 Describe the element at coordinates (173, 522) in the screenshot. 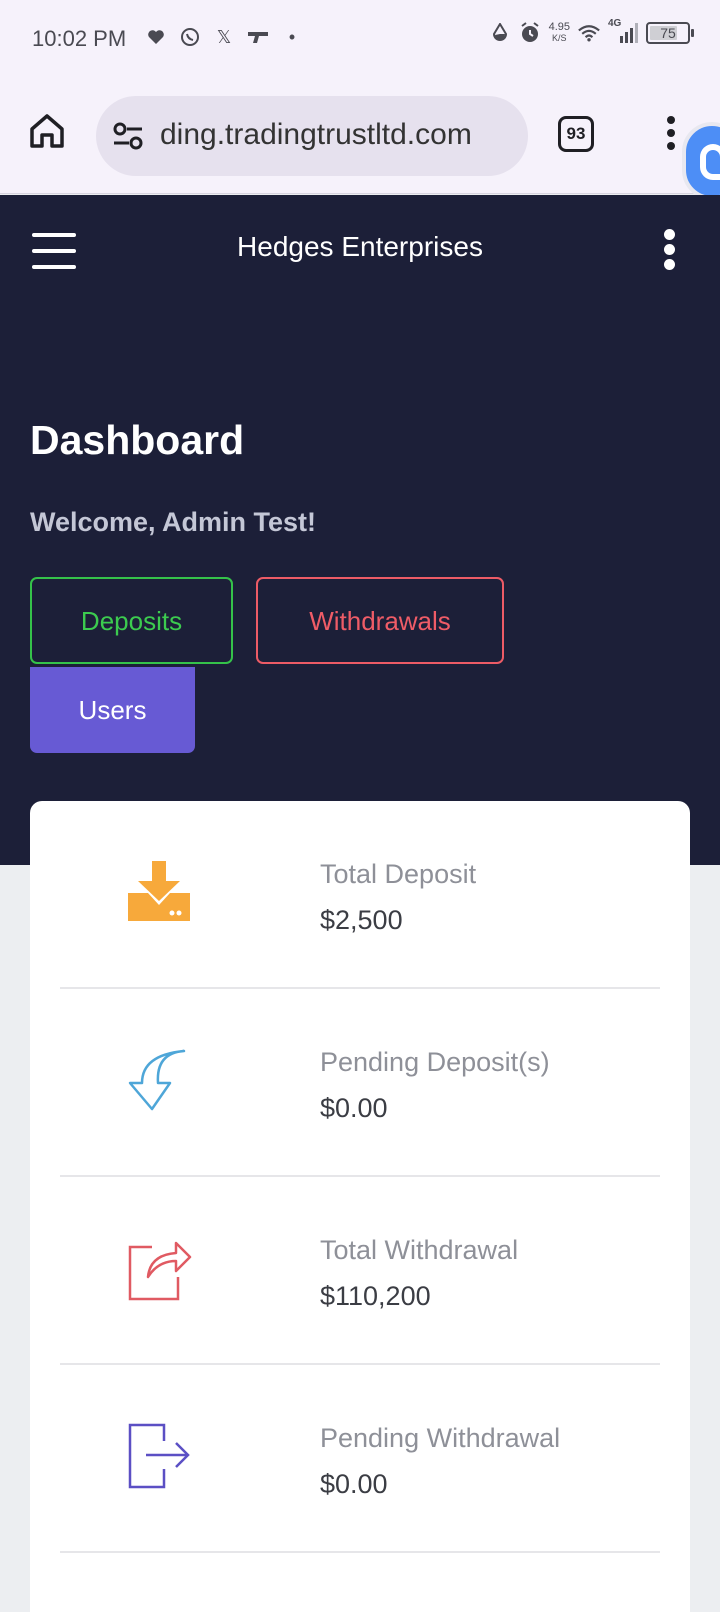

I see `welcome-message: Welcome, Admin Test!` at that location.